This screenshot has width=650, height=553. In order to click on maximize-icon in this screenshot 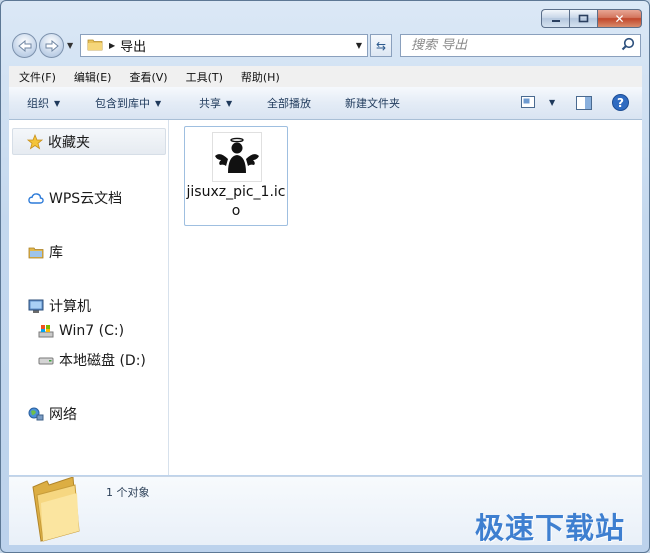, I will do `click(583, 18)`.